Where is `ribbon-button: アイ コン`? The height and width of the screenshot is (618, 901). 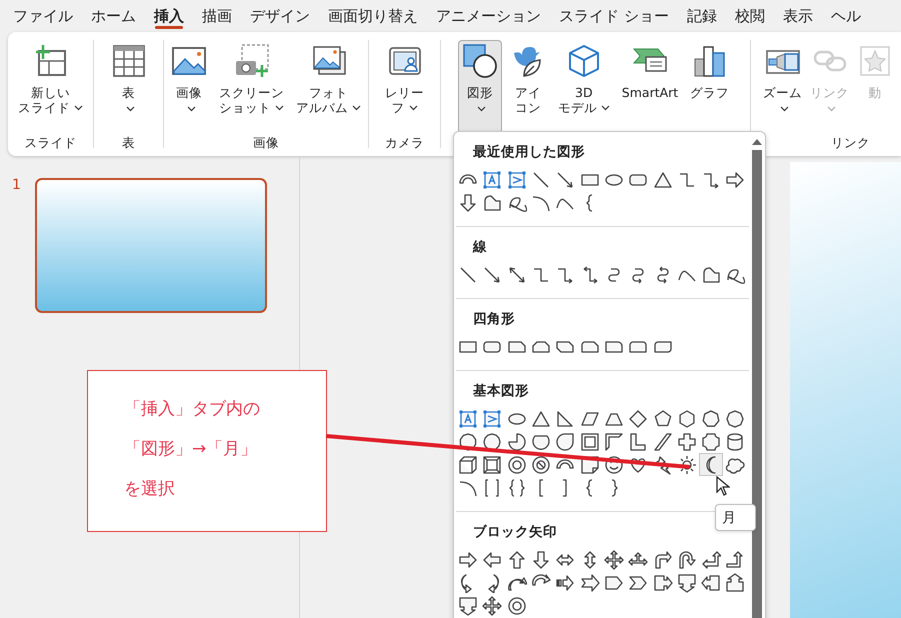 ribbon-button: アイ コン is located at coordinates (528, 87).